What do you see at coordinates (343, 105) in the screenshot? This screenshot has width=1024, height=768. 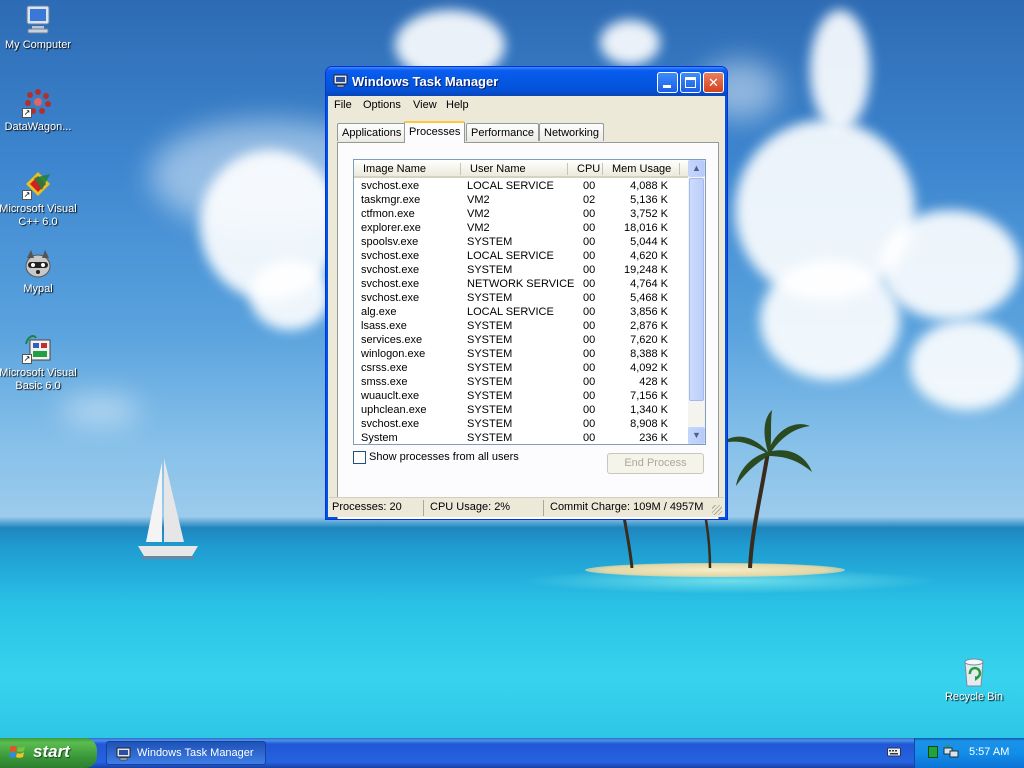 I see `menu-file: File` at bounding box center [343, 105].